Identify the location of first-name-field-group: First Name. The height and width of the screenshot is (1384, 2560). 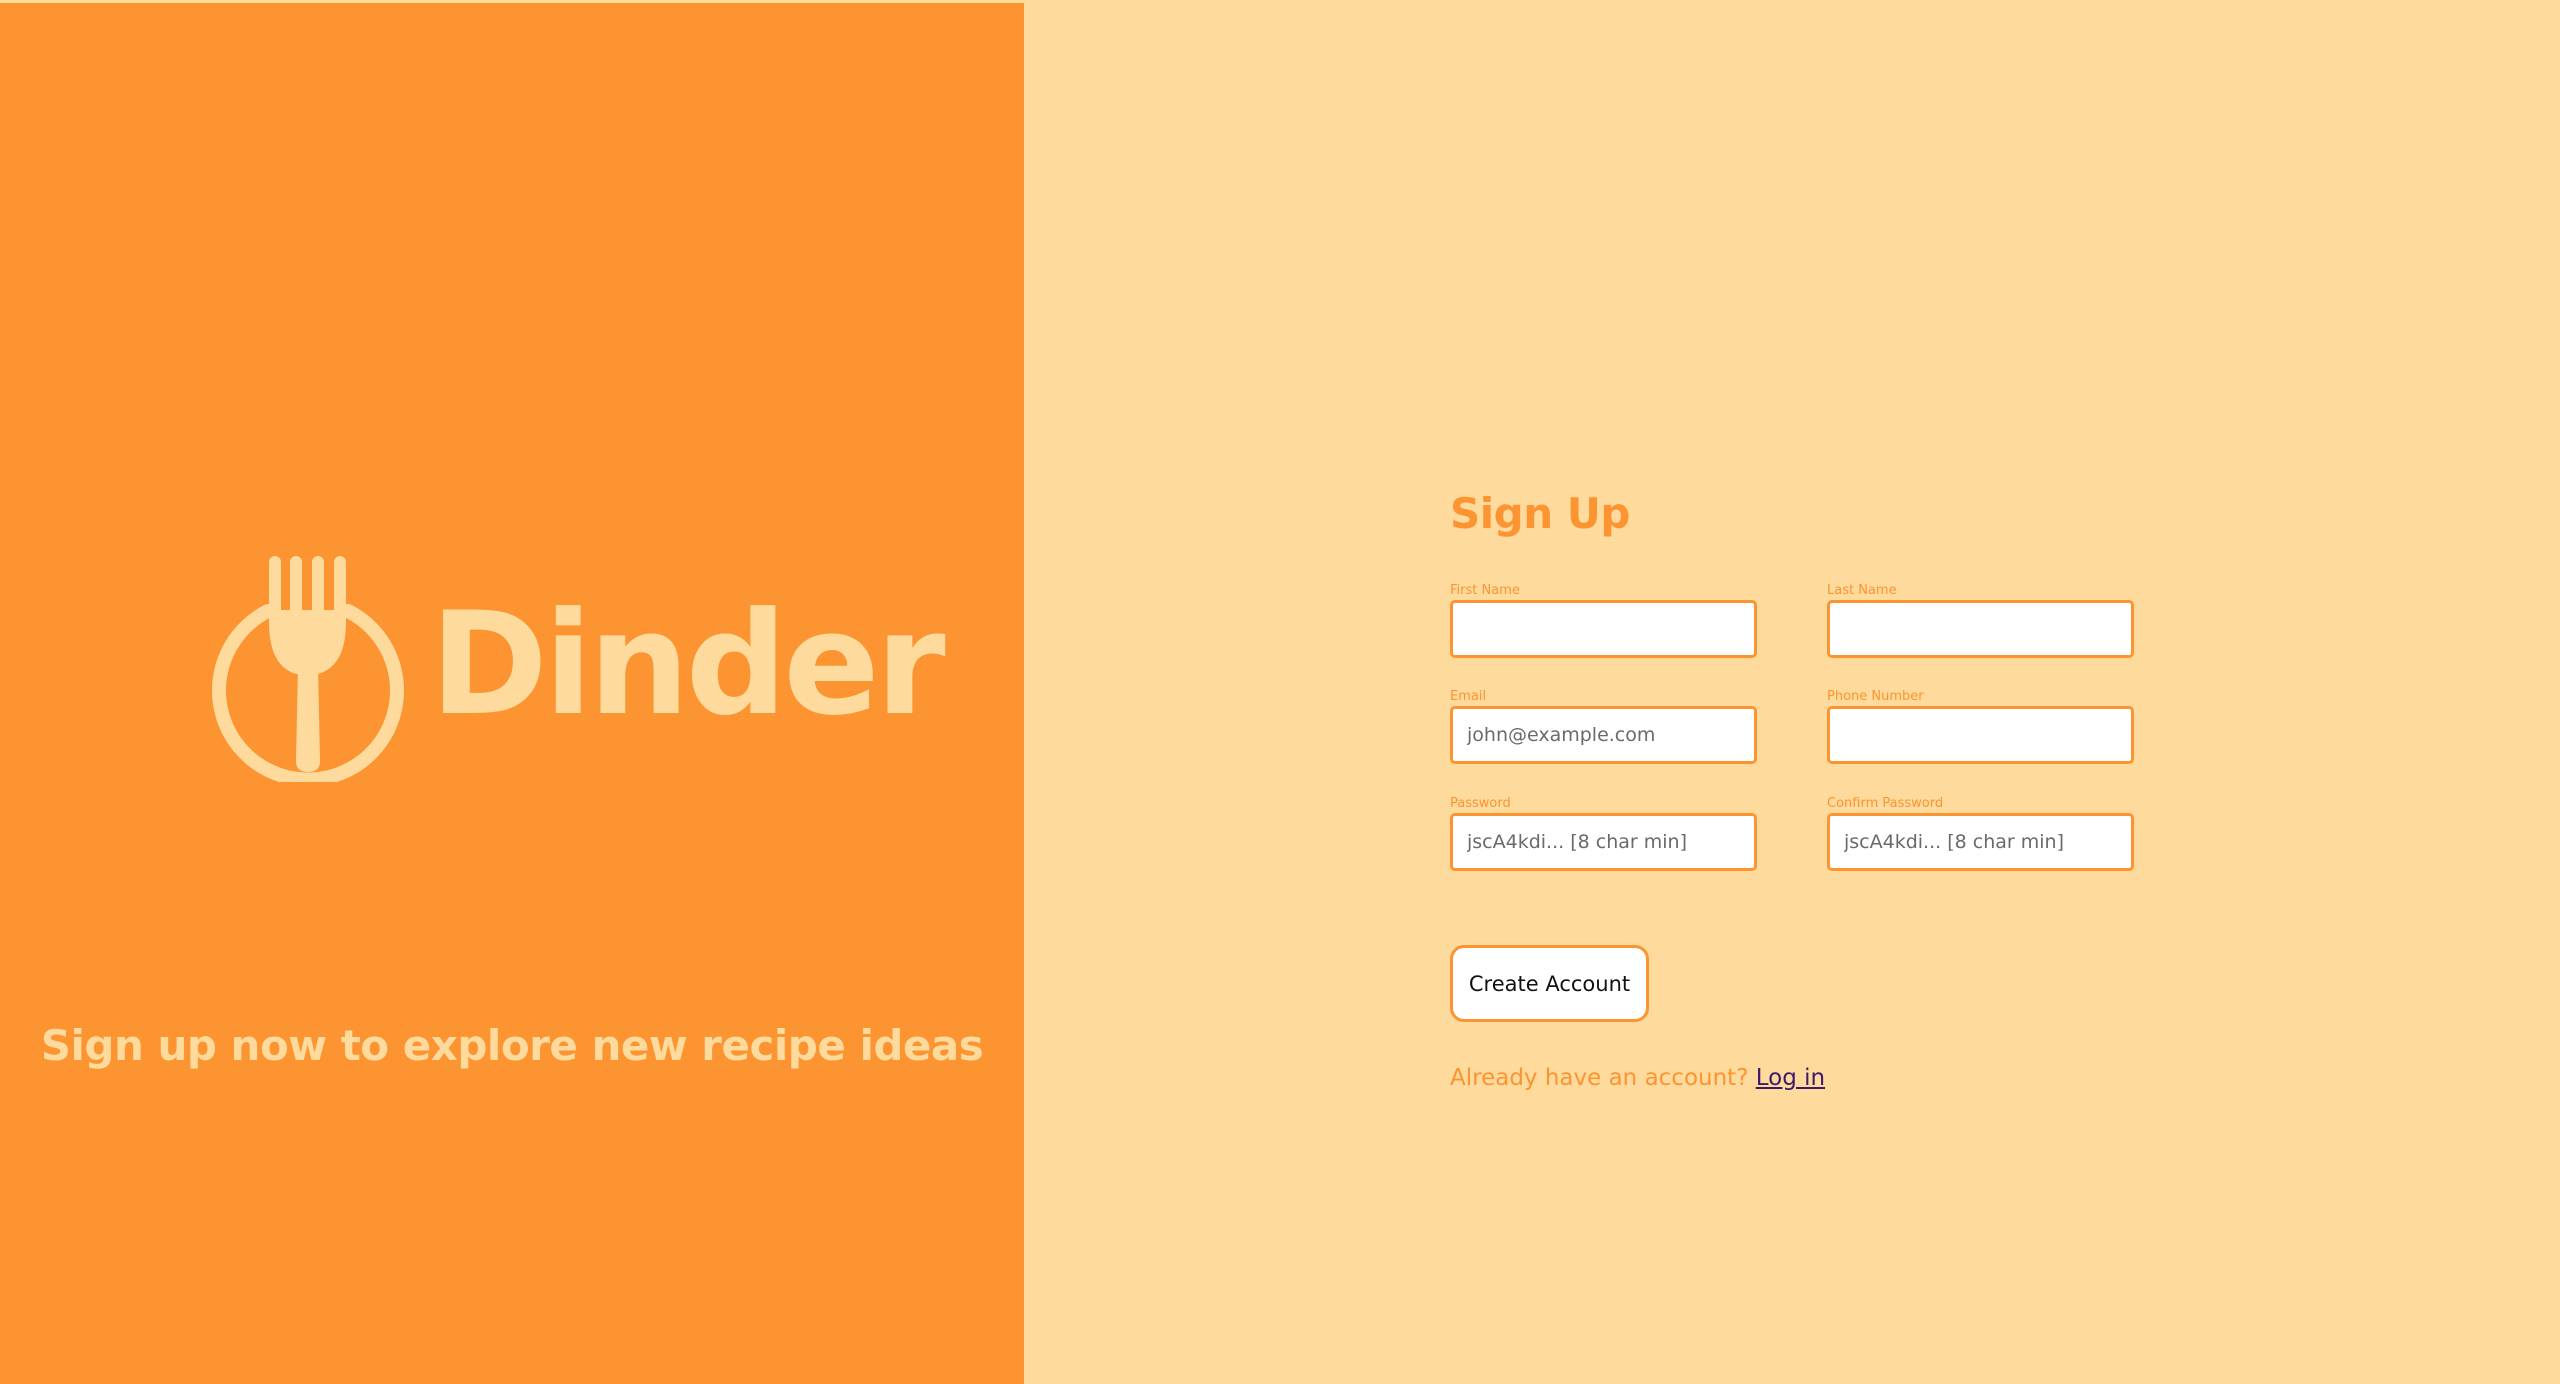
(1603, 620).